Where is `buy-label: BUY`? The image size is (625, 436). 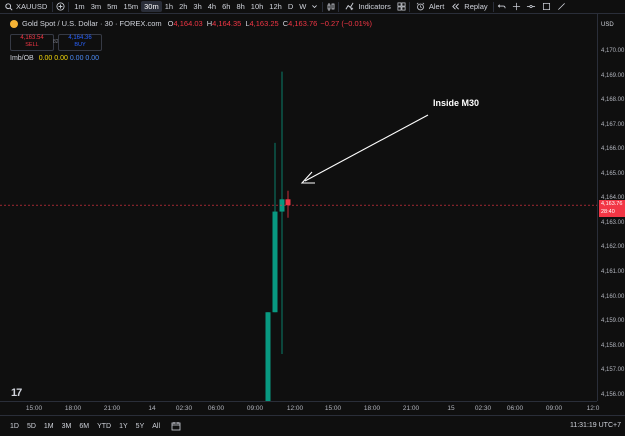
buy-label: BUY is located at coordinates (80, 45).